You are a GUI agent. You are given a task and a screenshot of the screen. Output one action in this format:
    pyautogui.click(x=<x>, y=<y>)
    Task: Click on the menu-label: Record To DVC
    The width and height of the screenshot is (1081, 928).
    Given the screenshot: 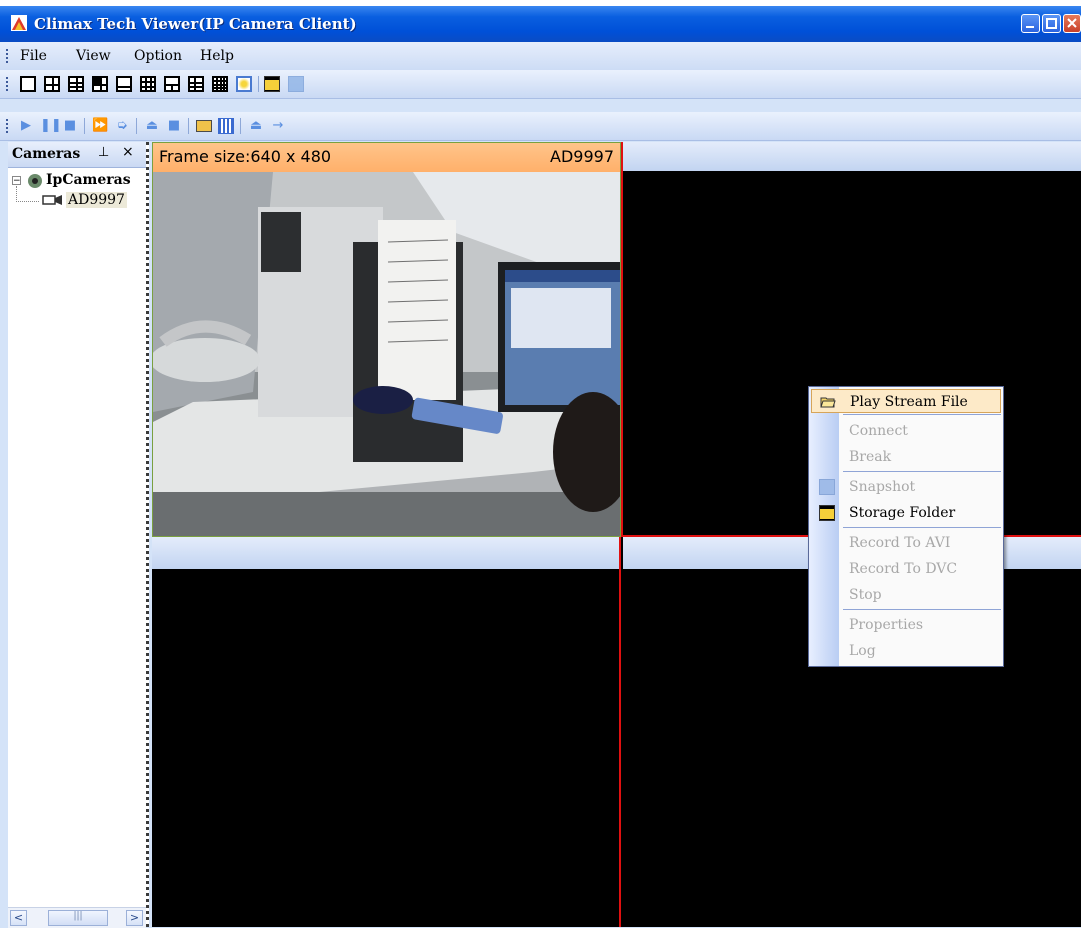 What is the action you would take?
    pyautogui.click(x=903, y=569)
    